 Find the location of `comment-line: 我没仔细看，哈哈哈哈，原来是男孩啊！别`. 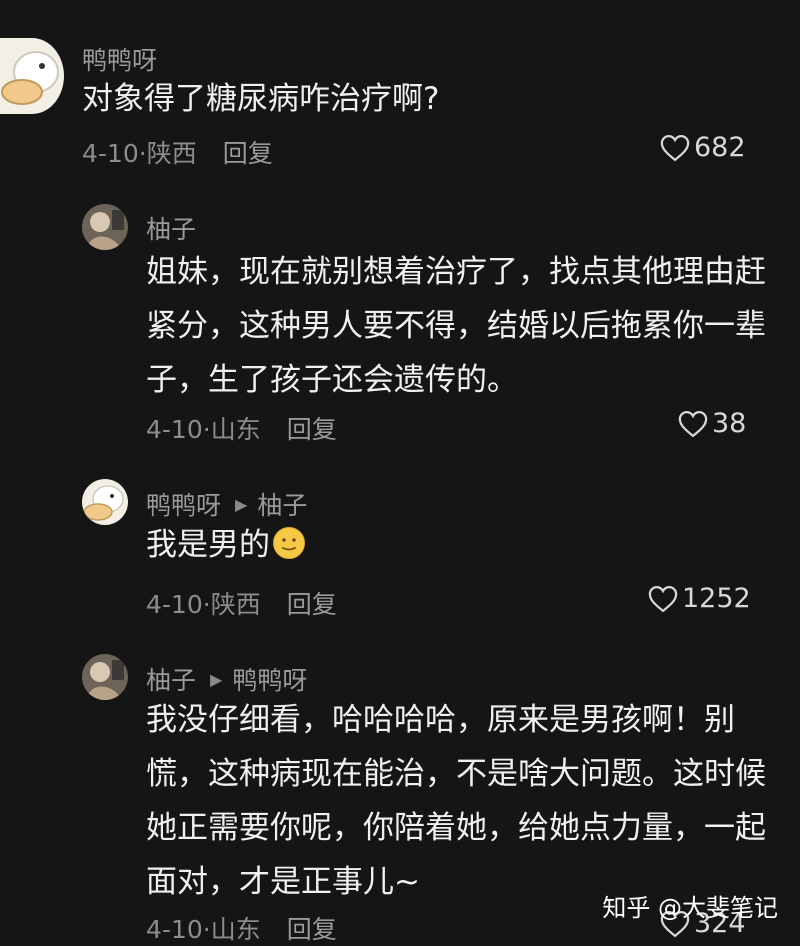

comment-line: 我没仔细看，哈哈哈哈，原来是男孩啊！别 is located at coordinates (440, 720).